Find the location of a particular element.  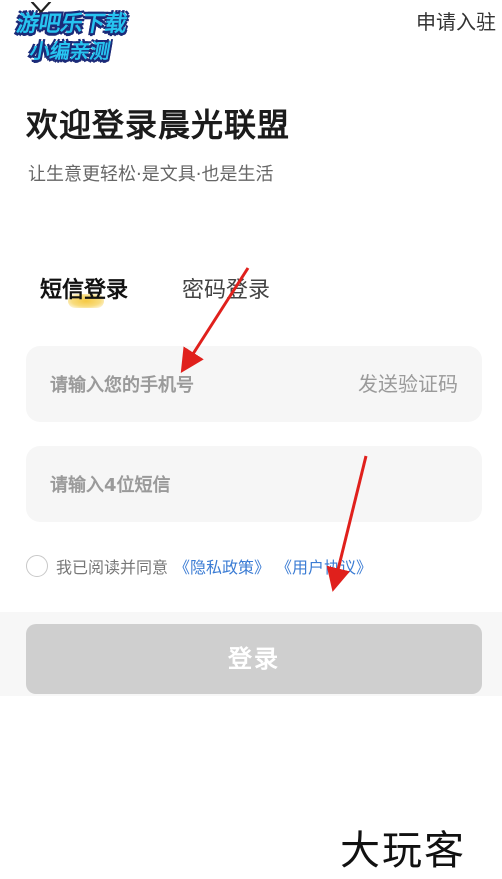

page-subtitle: 让生意更轻松·是文具·也是生活 is located at coordinates (151, 174).